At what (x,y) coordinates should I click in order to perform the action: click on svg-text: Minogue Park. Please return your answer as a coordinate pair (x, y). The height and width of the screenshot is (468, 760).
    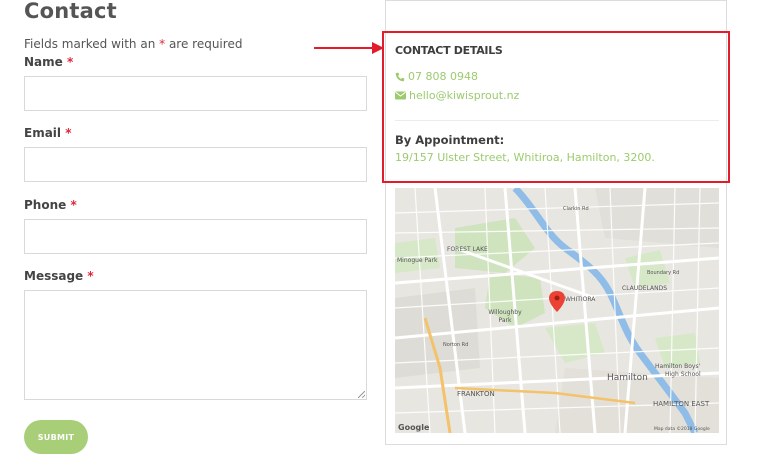
    Looking at the image, I should click on (417, 260).